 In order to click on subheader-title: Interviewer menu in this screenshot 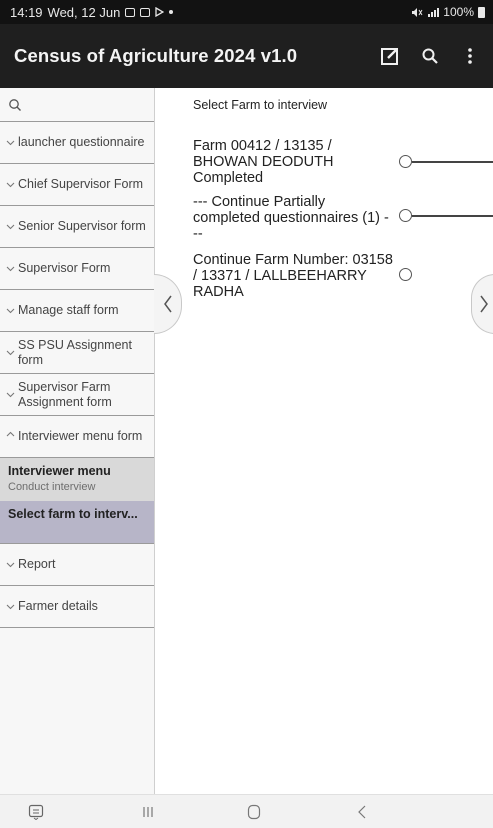, I will do `click(59, 471)`.